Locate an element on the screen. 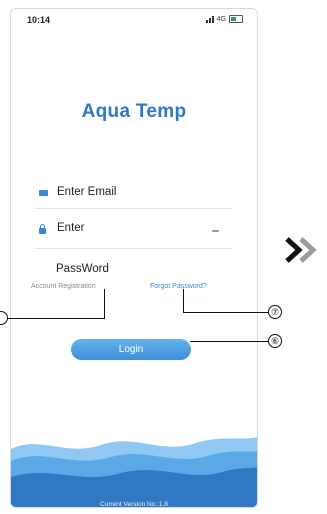 Image resolution: width=327 pixels, height=514 pixels. forgot-callout-stem is located at coordinates (183, 300).